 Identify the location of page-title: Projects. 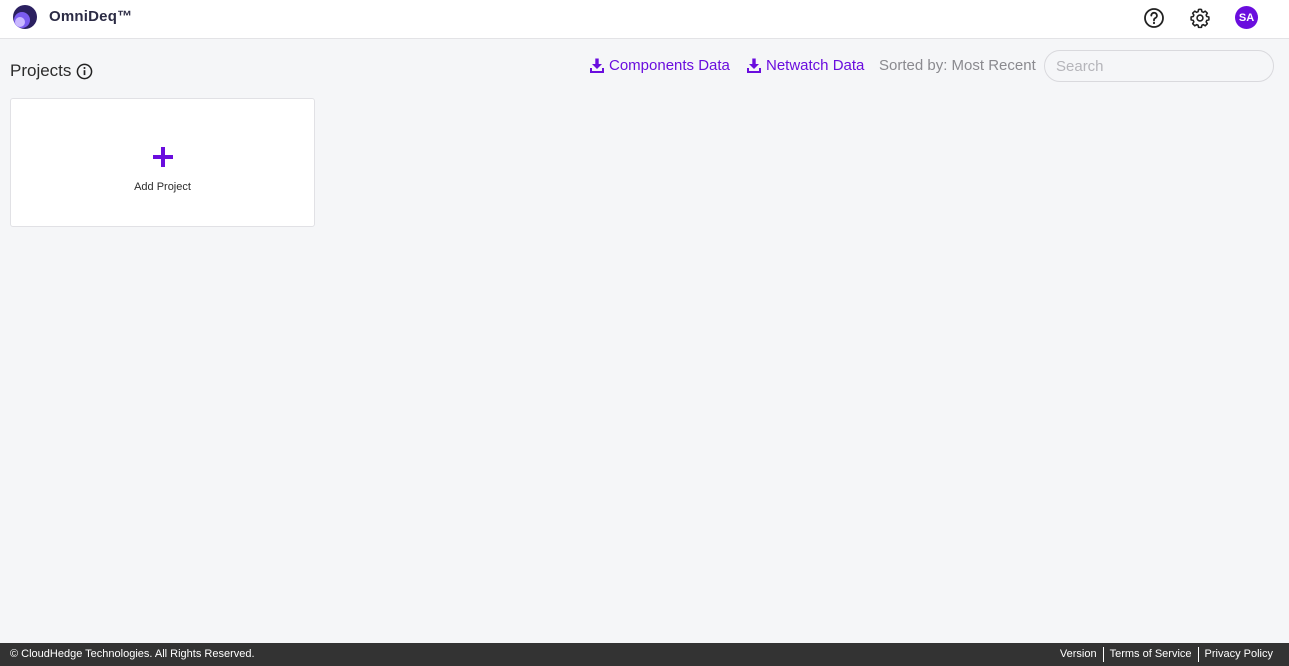
(51, 71).